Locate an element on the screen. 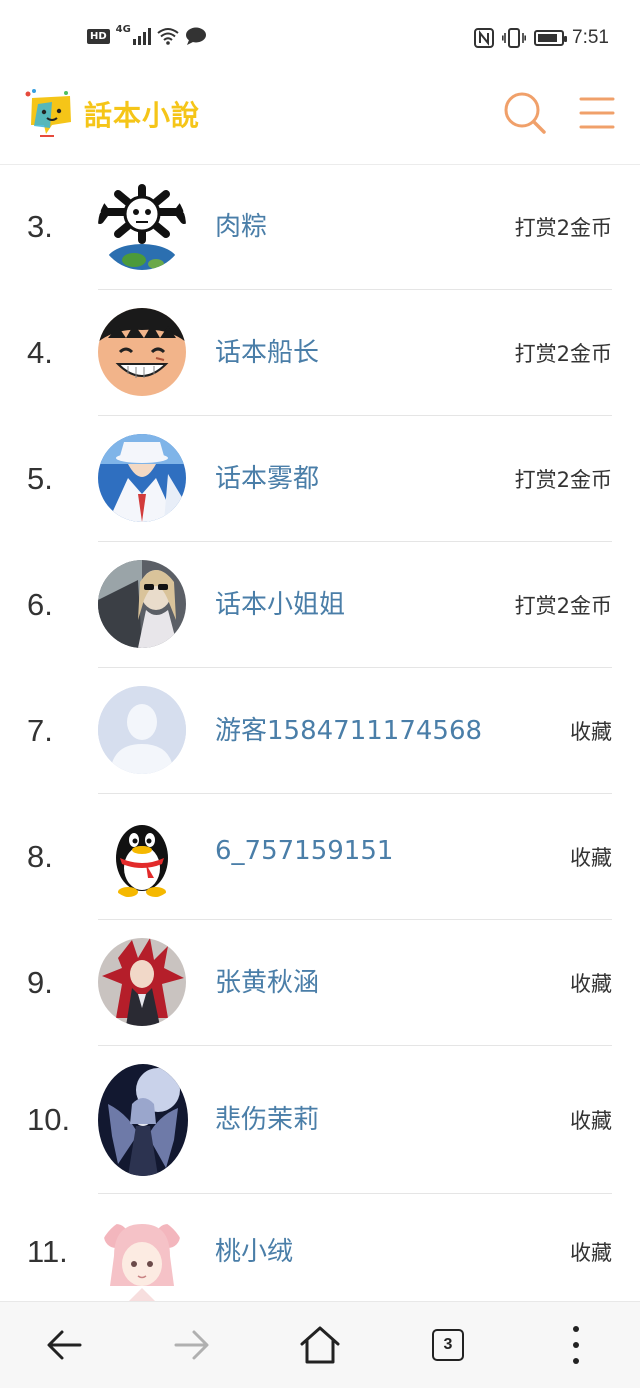  menu-button is located at coordinates (602, 113).